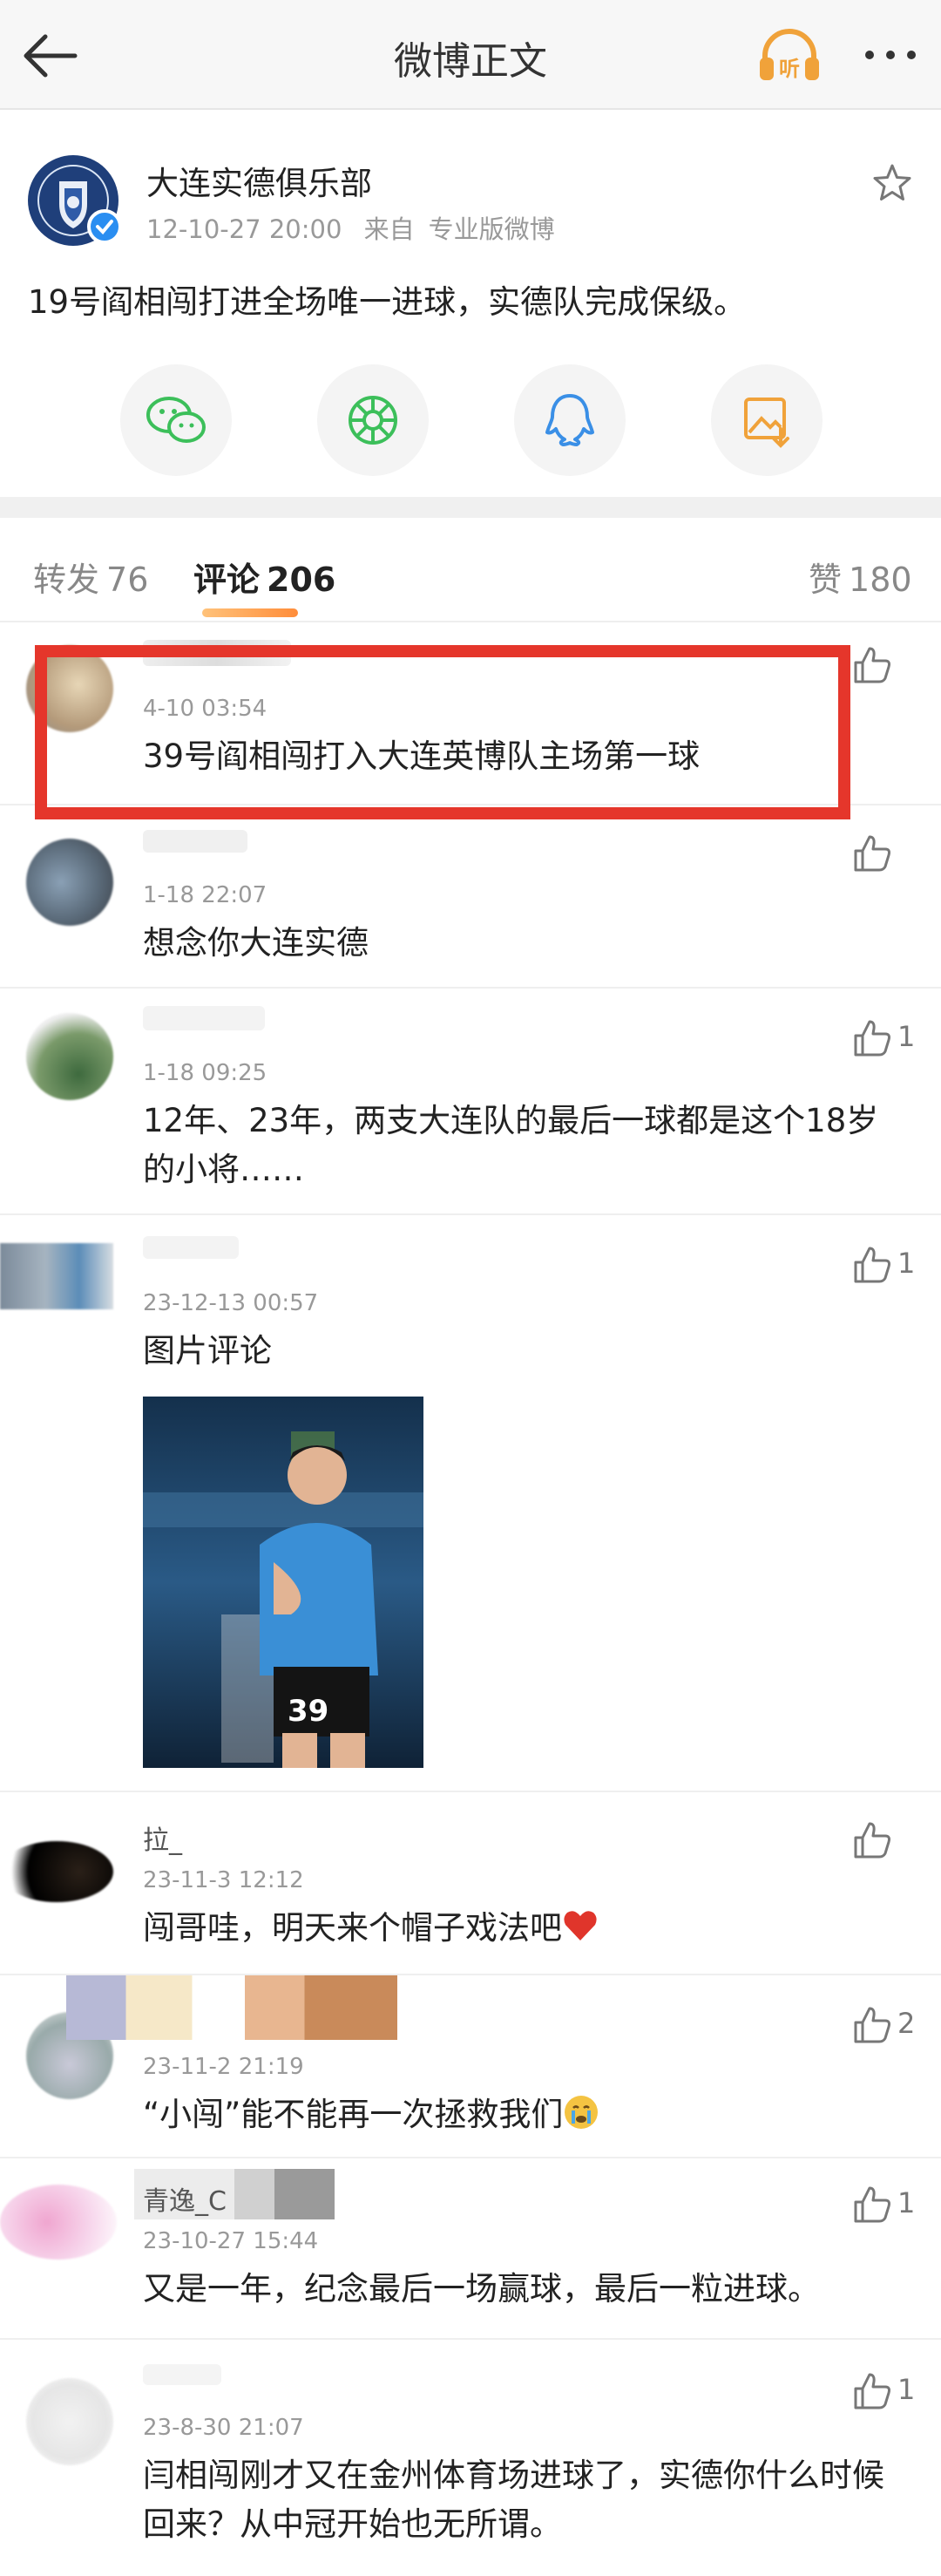 The height and width of the screenshot is (2576, 941). Describe the element at coordinates (264, 577) in the screenshot. I see `tab-comment: 评论 206` at that location.